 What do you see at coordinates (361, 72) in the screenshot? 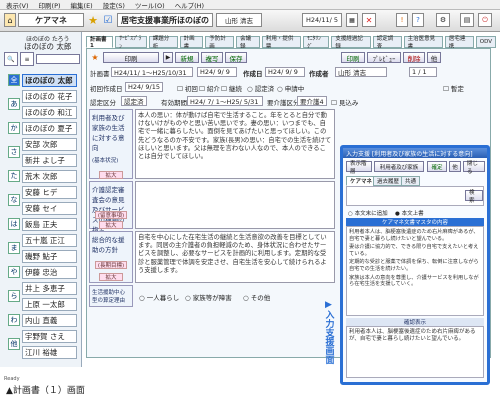
I see `author-field: 山形 清志` at bounding box center [361, 72].